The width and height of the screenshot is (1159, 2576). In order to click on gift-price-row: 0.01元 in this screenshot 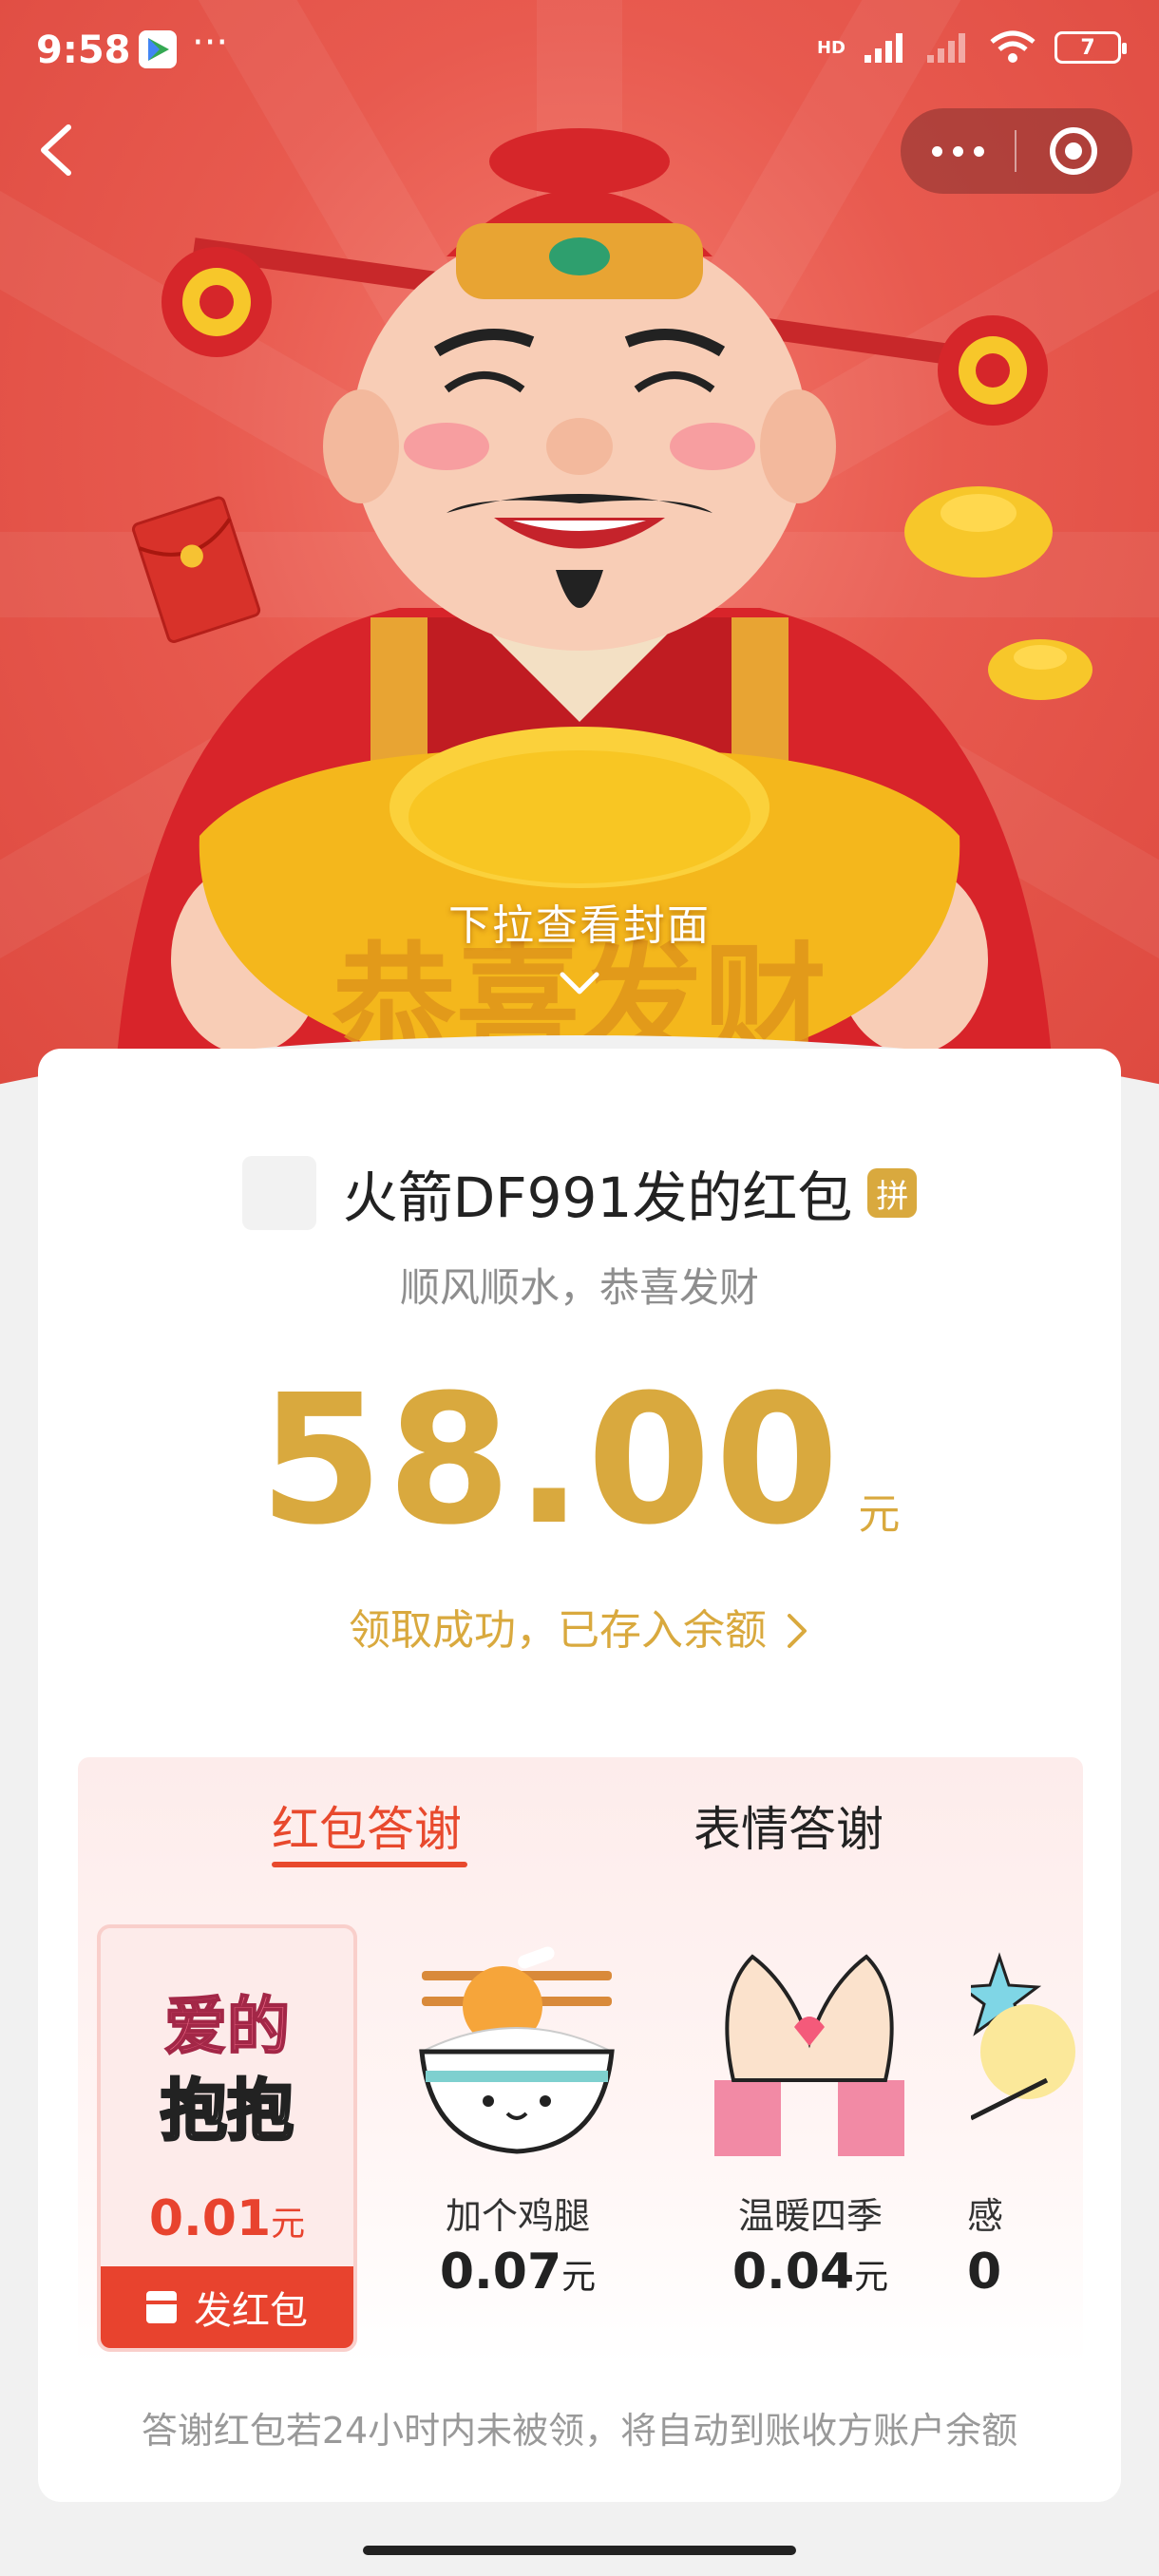, I will do `click(227, 2218)`.